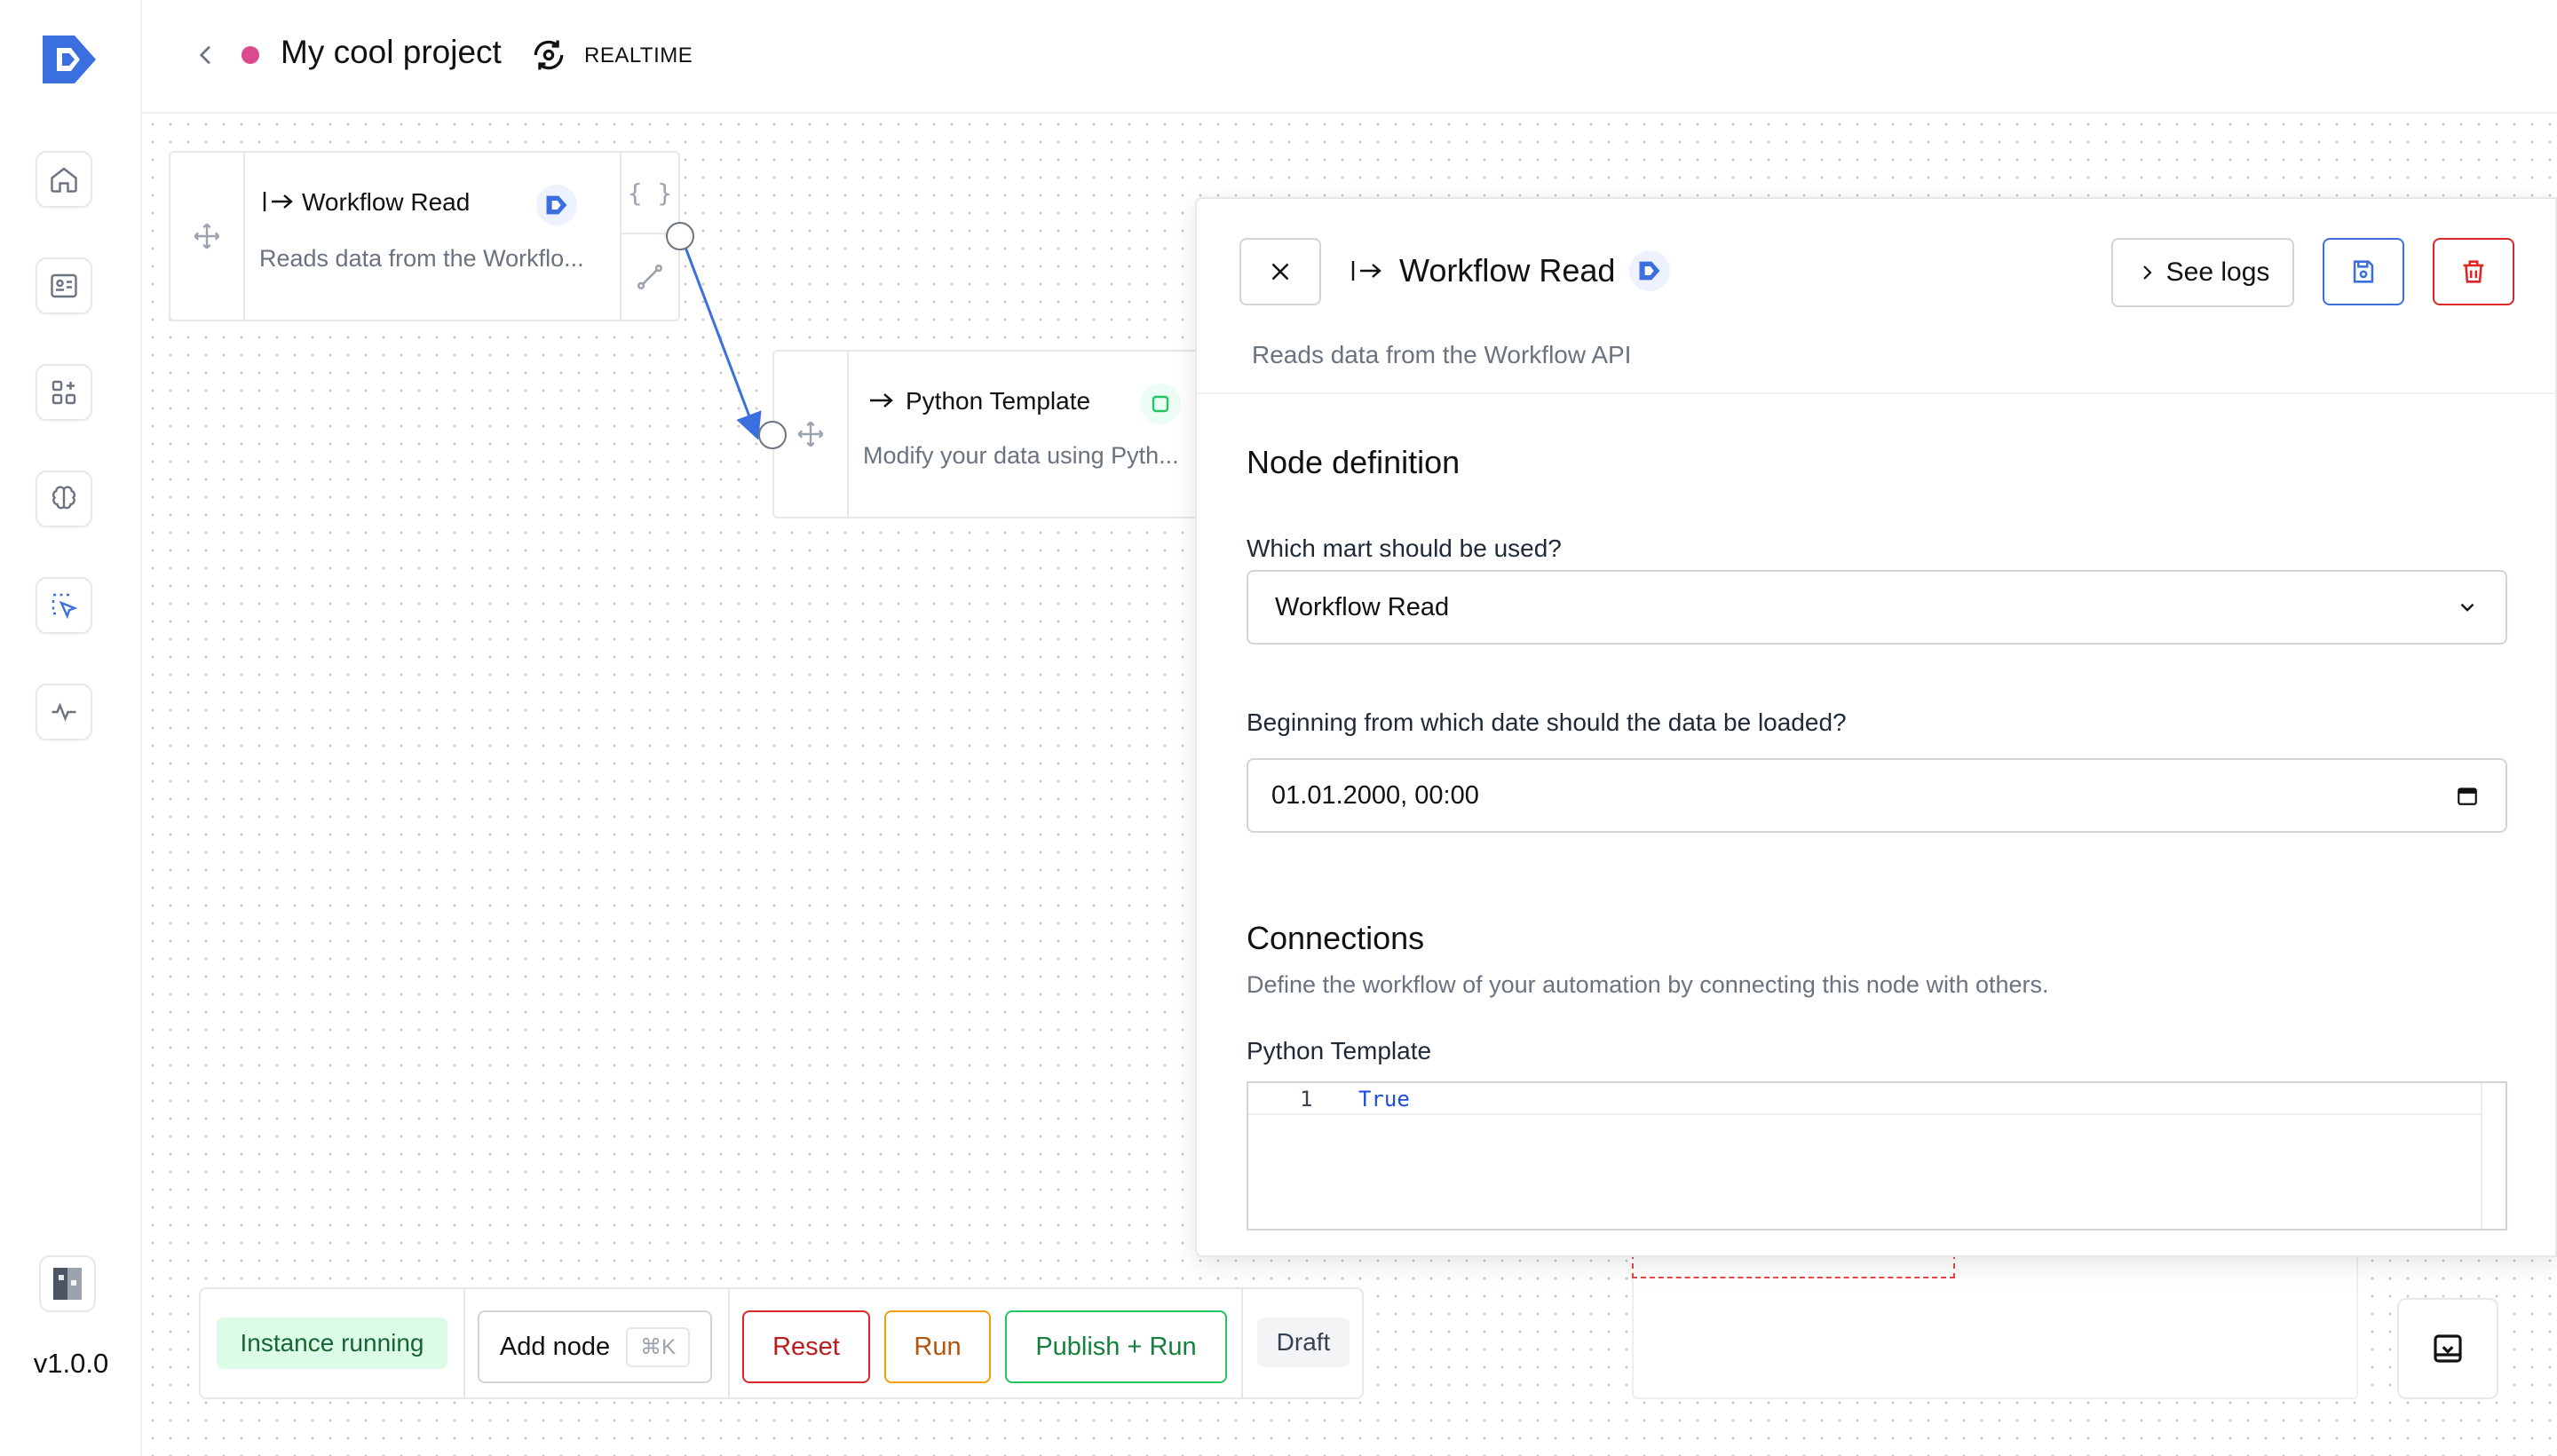 The image size is (2557, 1456). I want to click on chevron-down-icon, so click(2467, 607).